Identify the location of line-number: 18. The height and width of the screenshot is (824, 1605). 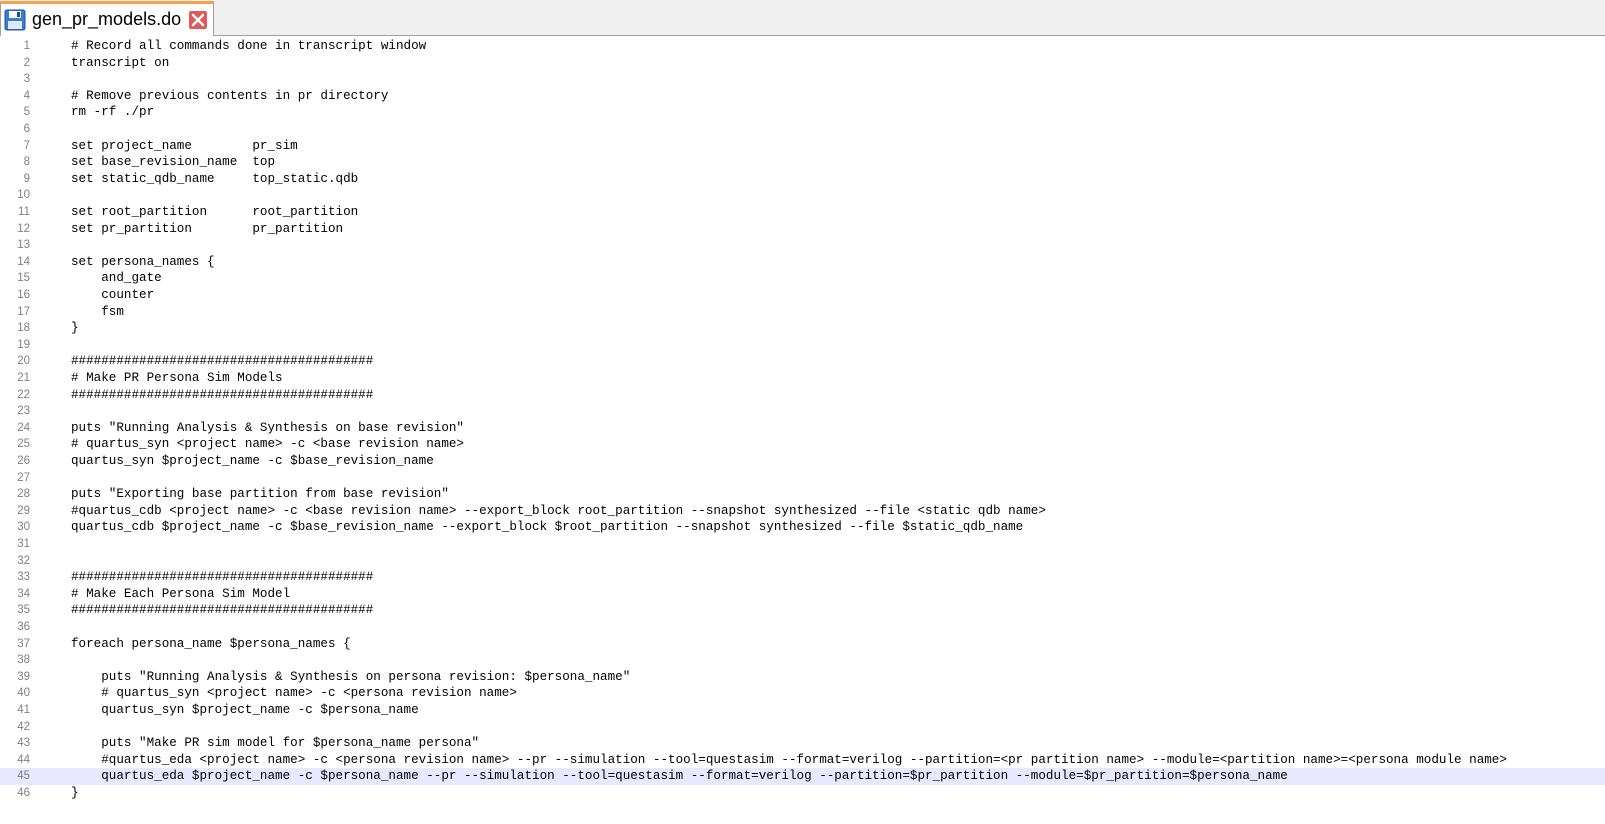
(23, 328).